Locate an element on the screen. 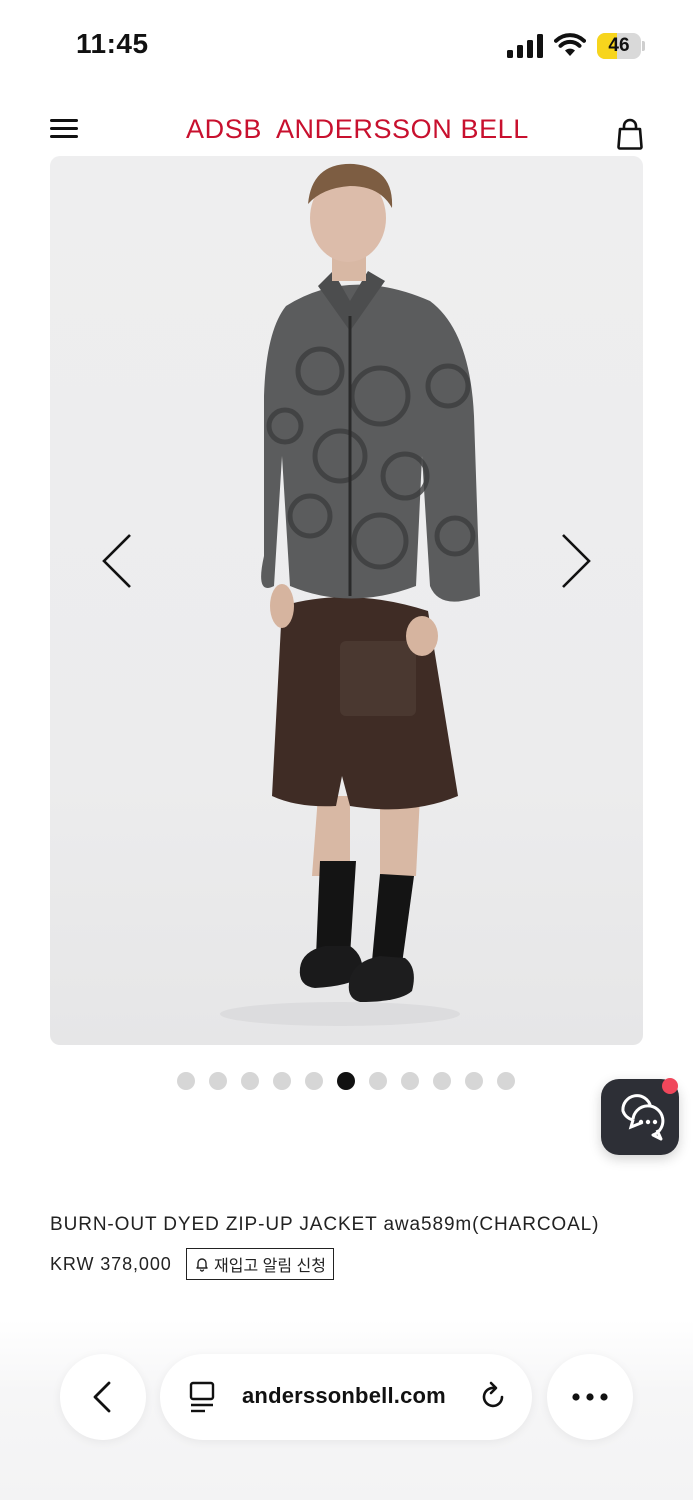 This screenshot has height=1500, width=693. signal-icon is located at coordinates (525, 46).